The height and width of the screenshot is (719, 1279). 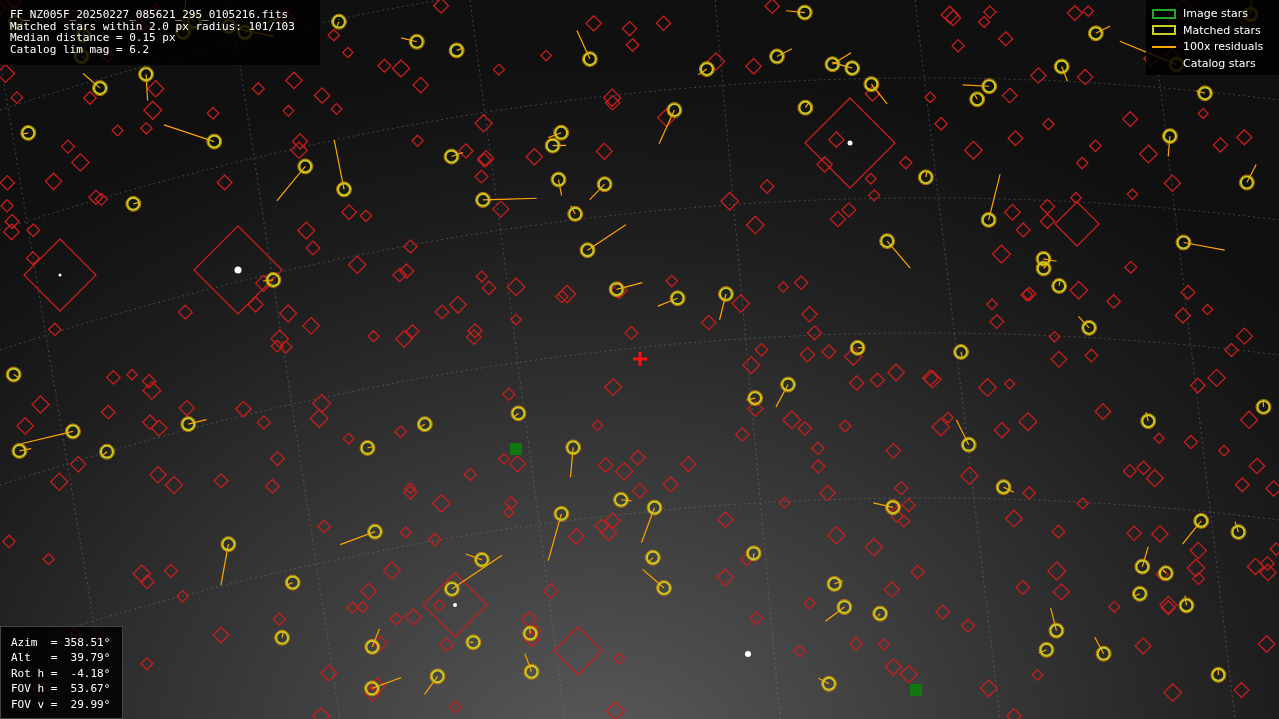 What do you see at coordinates (93, 38) in the screenshot?
I see `info-line: Median distance = 0.15 px` at bounding box center [93, 38].